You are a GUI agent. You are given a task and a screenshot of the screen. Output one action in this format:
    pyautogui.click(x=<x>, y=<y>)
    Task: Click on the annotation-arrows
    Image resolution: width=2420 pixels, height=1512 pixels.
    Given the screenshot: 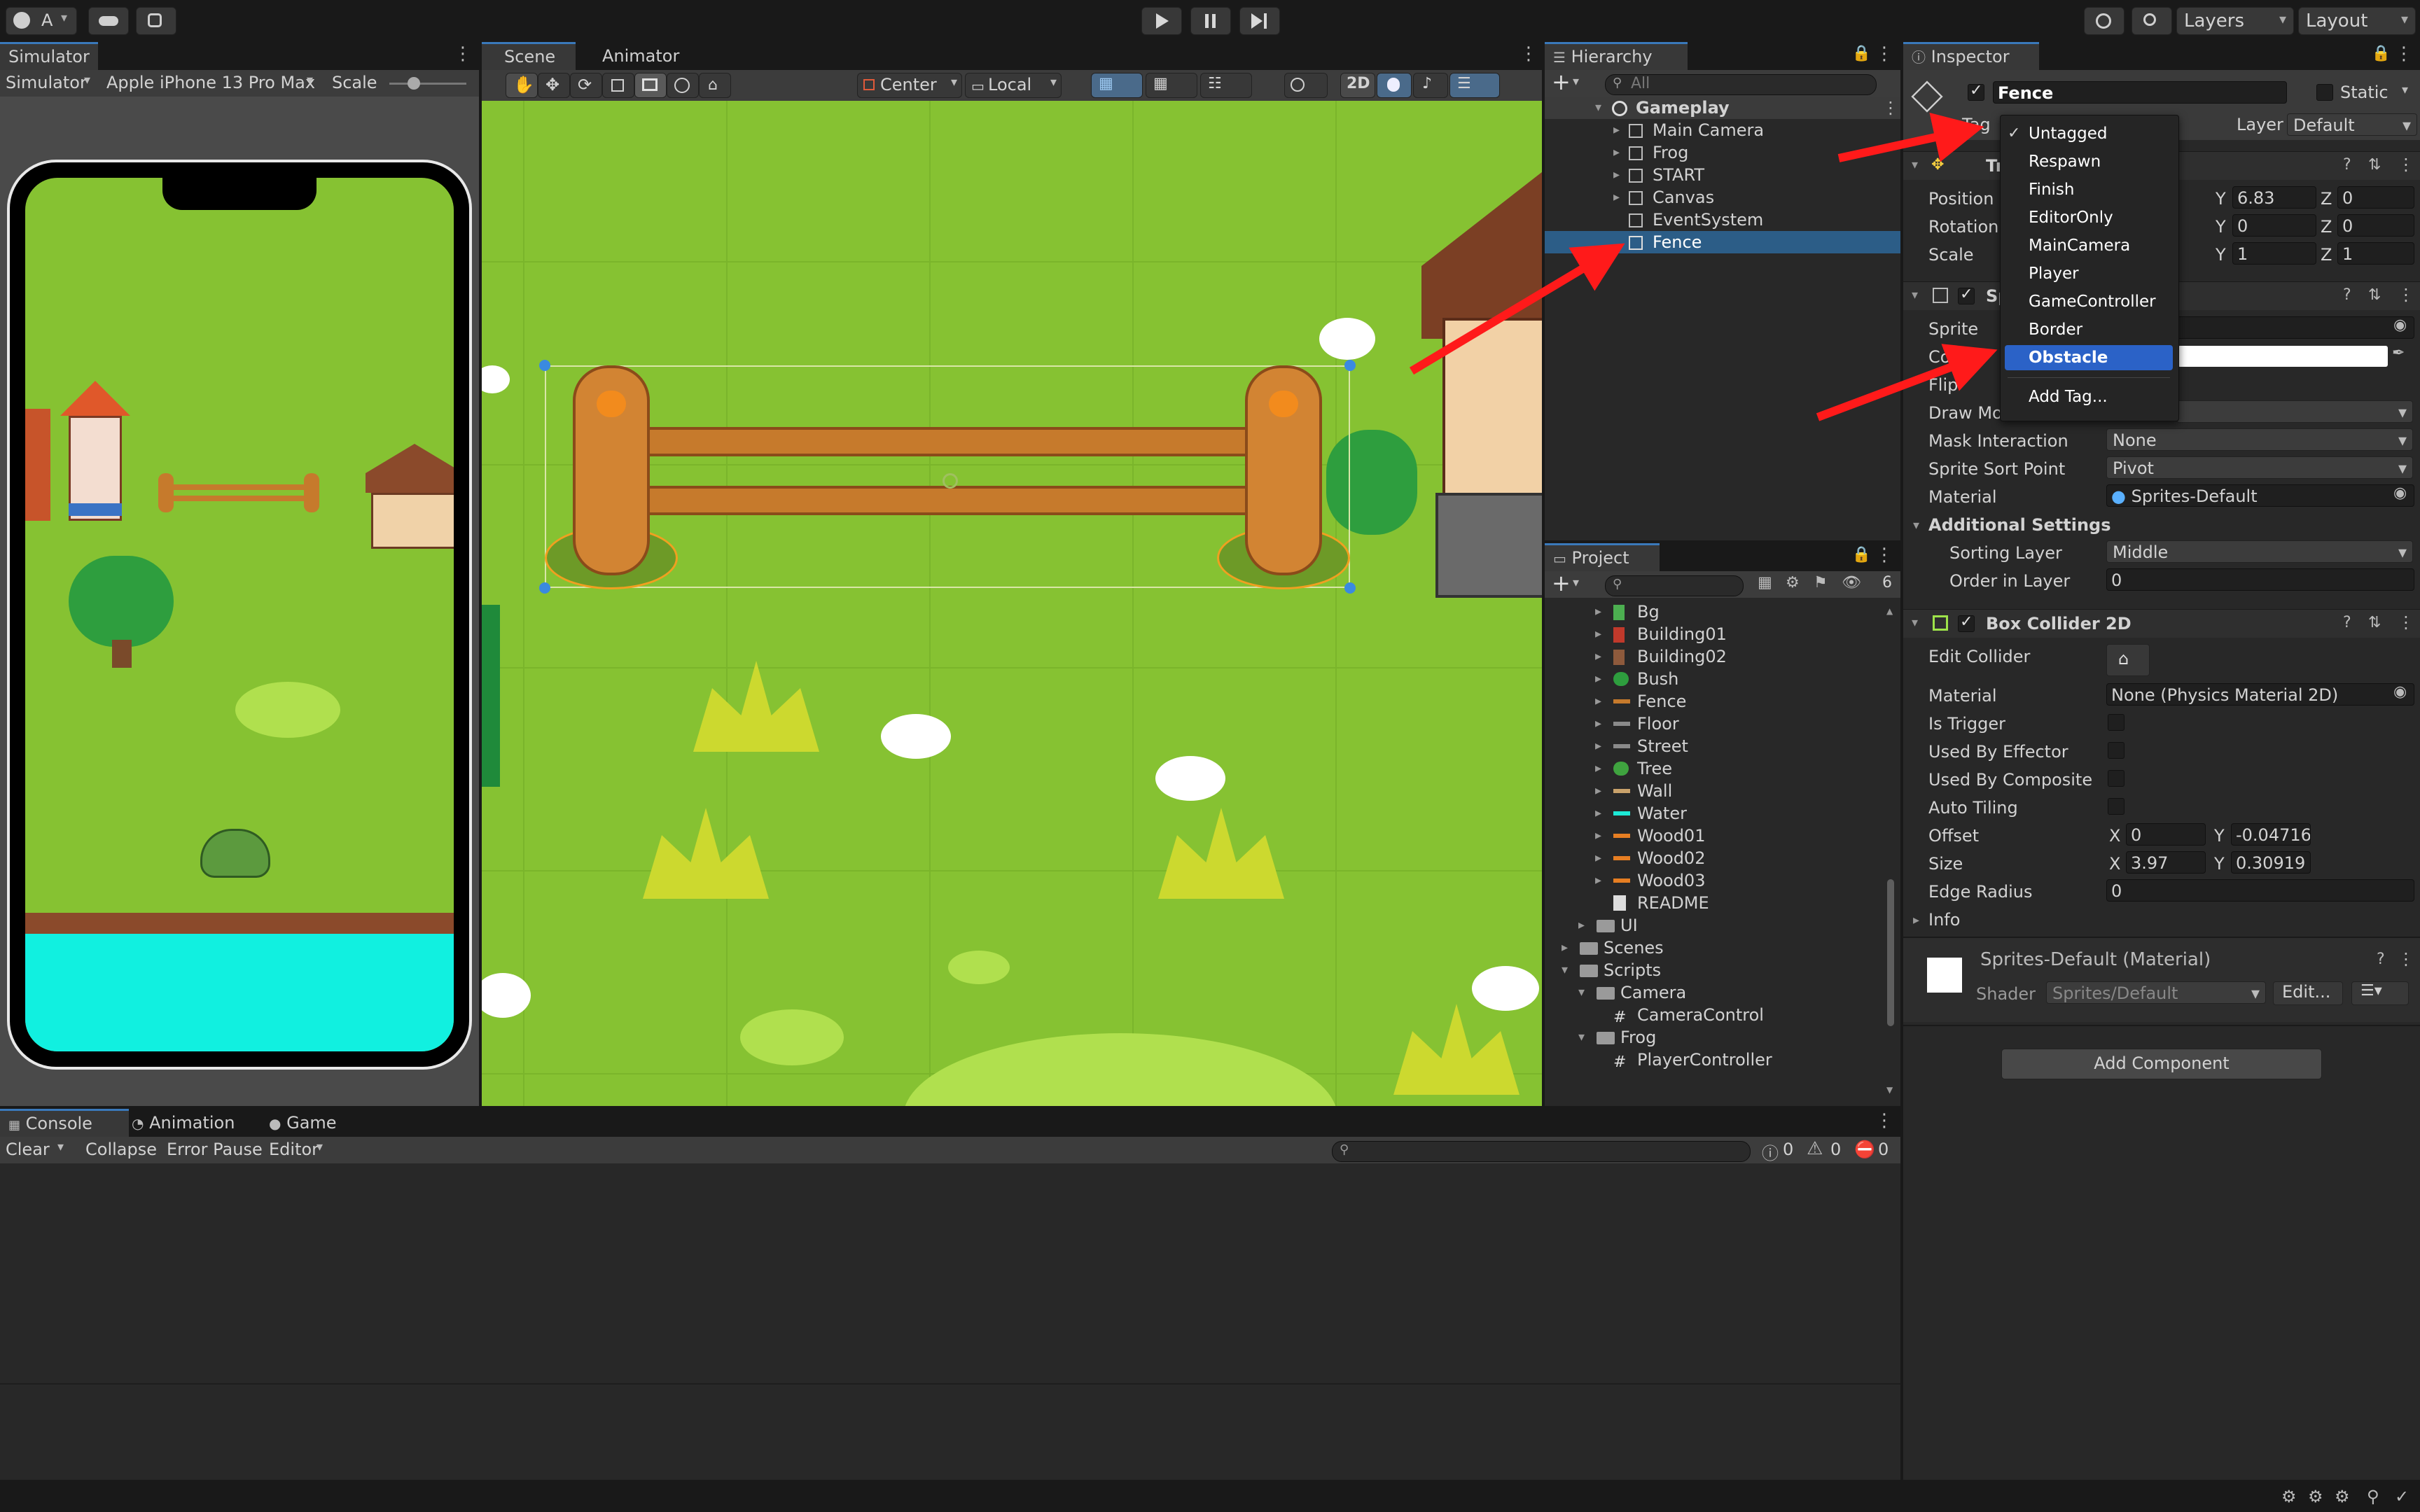 What is the action you would take?
    pyautogui.click(x=1703, y=267)
    